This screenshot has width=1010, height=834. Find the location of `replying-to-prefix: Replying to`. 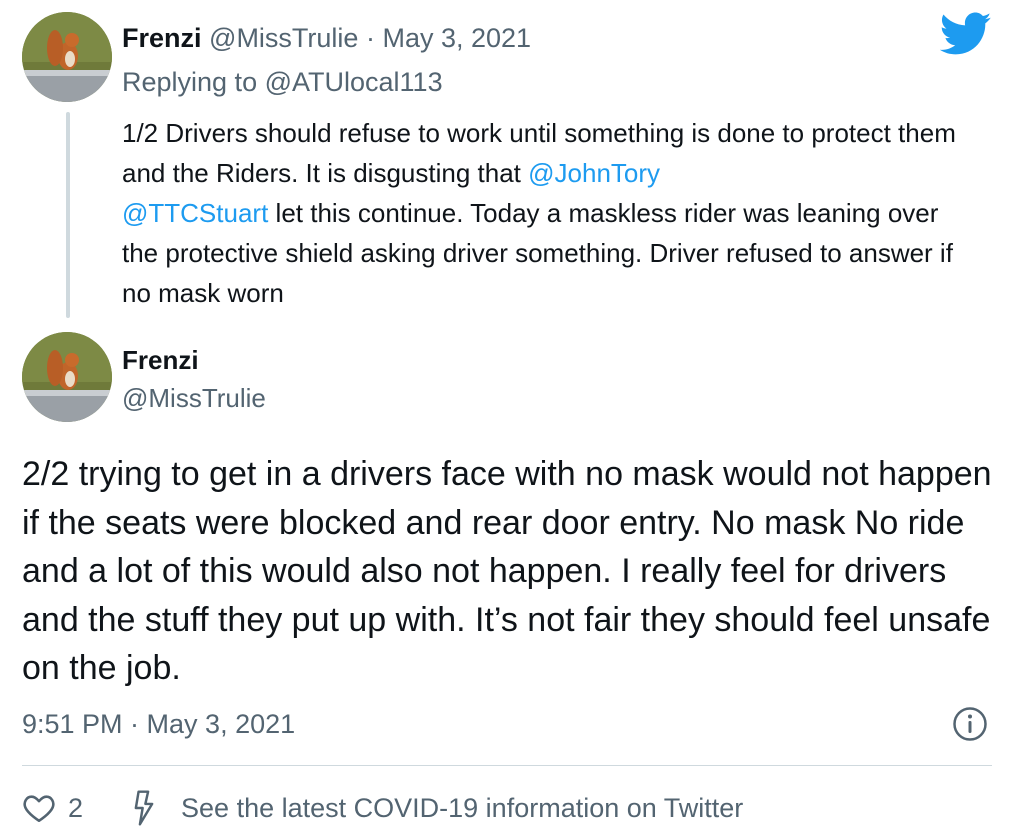

replying-to-prefix: Replying to is located at coordinates (190, 82).